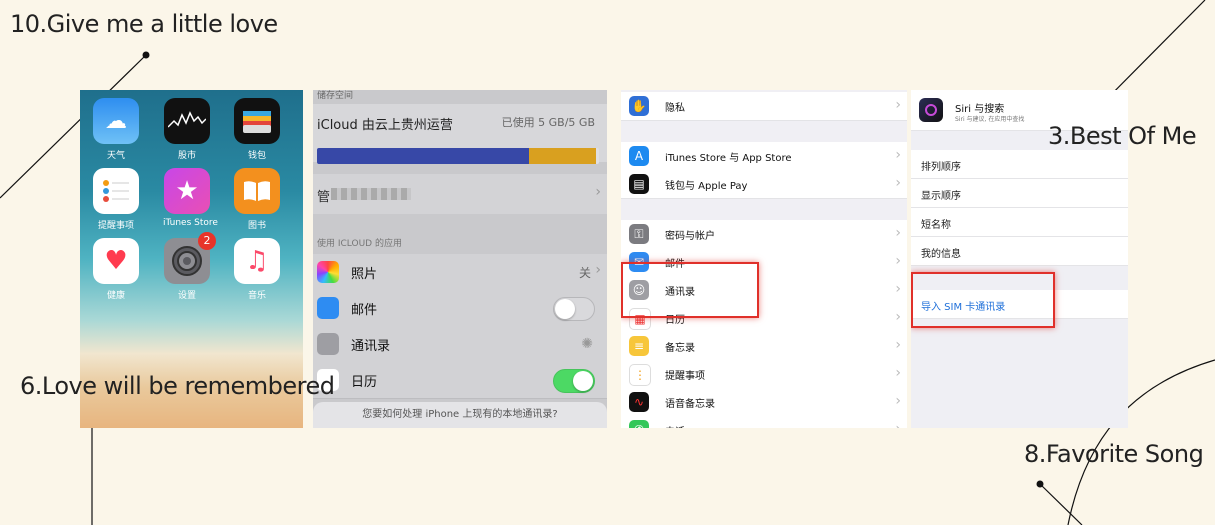 The height and width of the screenshot is (525, 1215). I want to click on display-order-row: 显示顺序, so click(1019, 193).